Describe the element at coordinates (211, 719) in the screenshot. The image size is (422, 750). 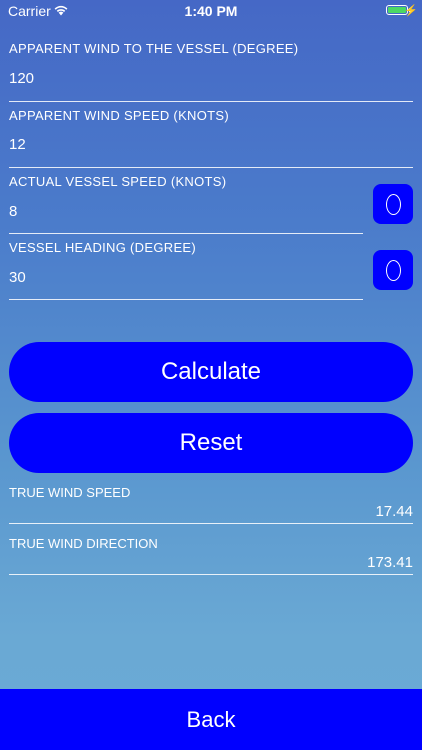
I see `back-button: Back` at that location.